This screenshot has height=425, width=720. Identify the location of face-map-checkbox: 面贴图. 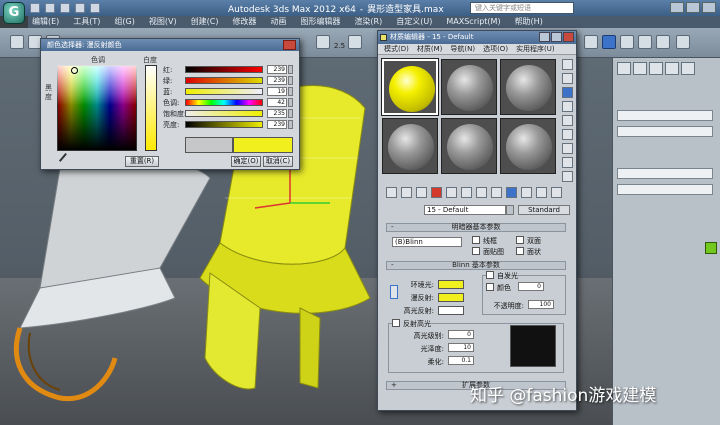
(488, 252).